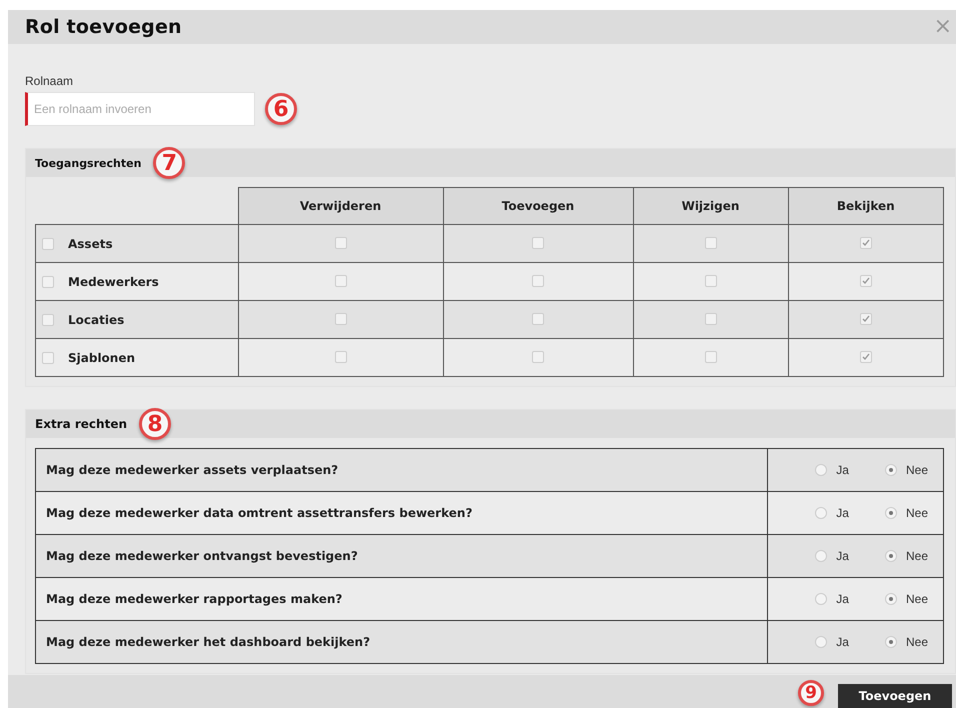 The height and width of the screenshot is (708, 956). I want to click on role-name-input: Een rolnaam invoeren, so click(140, 109).